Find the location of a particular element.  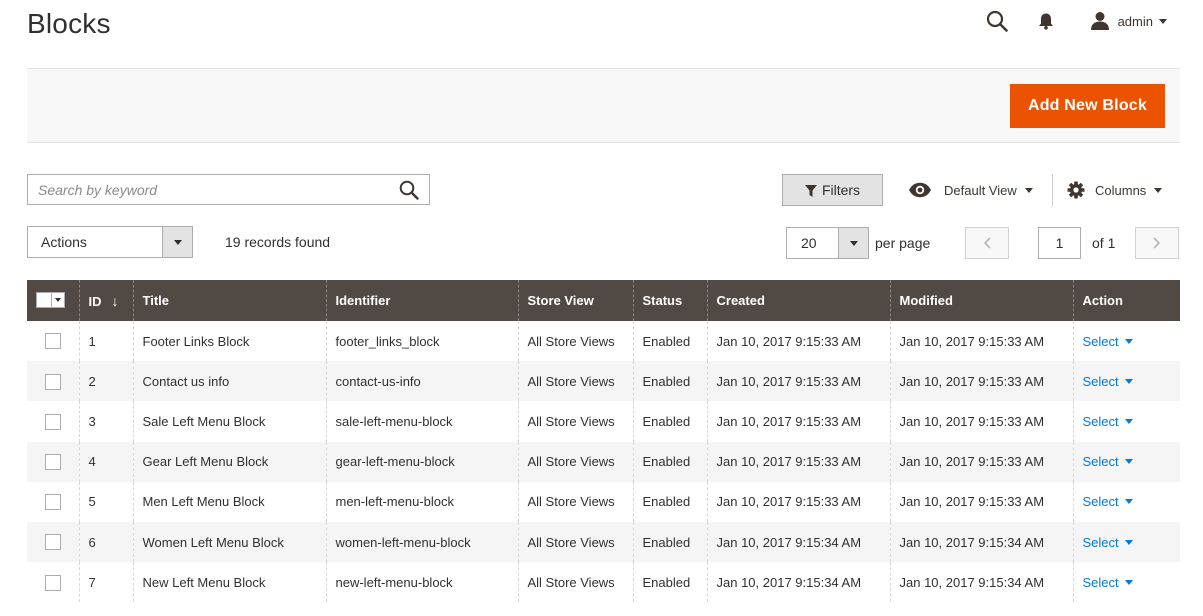

gear-icon is located at coordinates (1076, 190).